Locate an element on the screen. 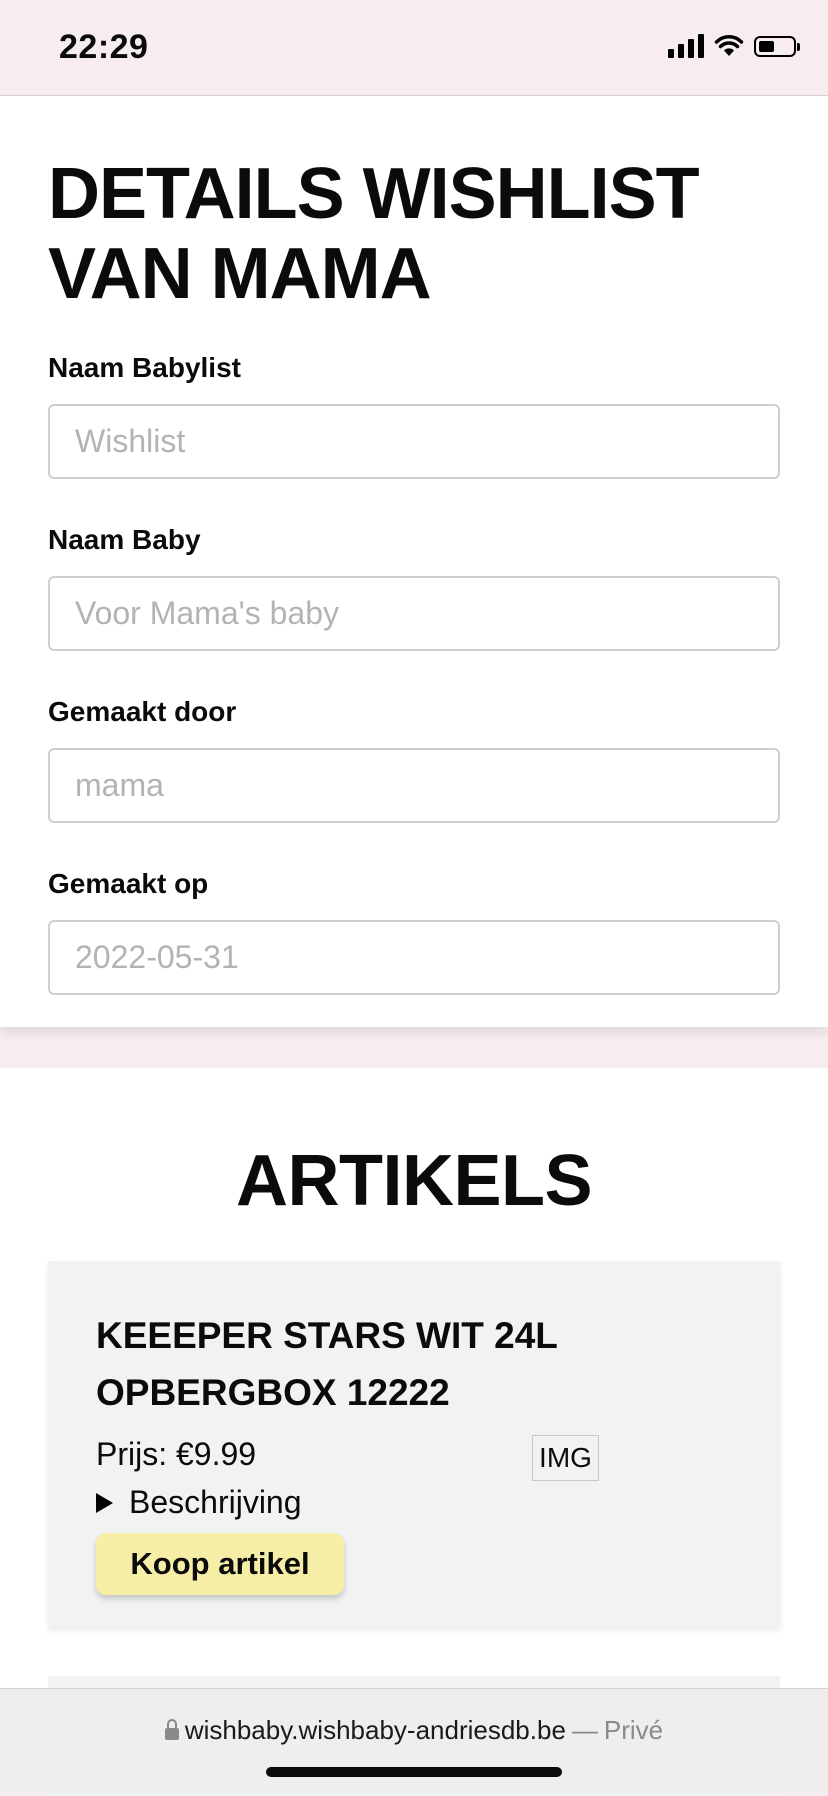 The width and height of the screenshot is (828, 1796). babylist-name-input is located at coordinates (414, 441).